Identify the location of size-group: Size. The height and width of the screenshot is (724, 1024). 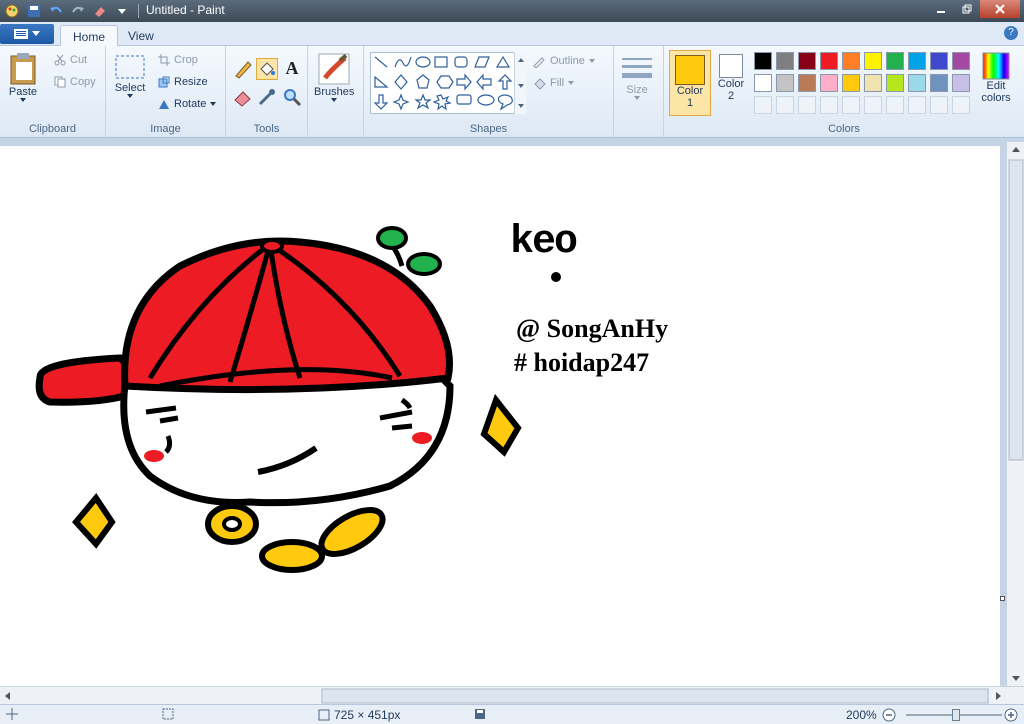
(639, 92).